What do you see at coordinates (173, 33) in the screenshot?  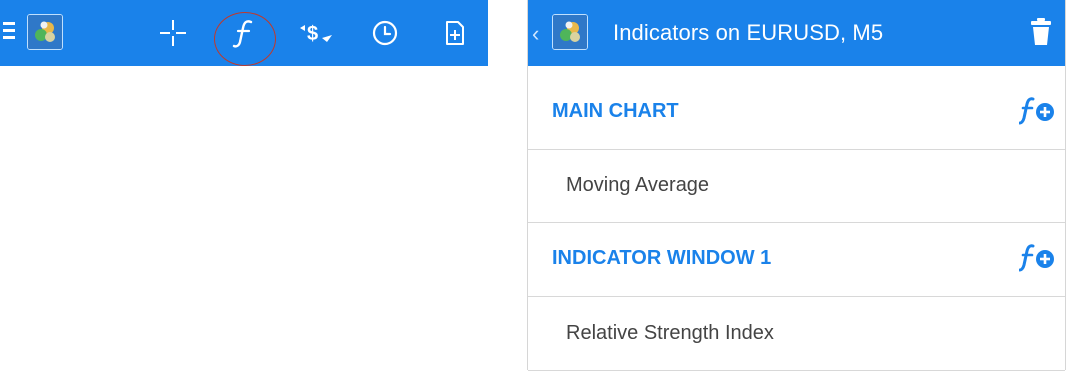 I see `crosshair-icon` at bounding box center [173, 33].